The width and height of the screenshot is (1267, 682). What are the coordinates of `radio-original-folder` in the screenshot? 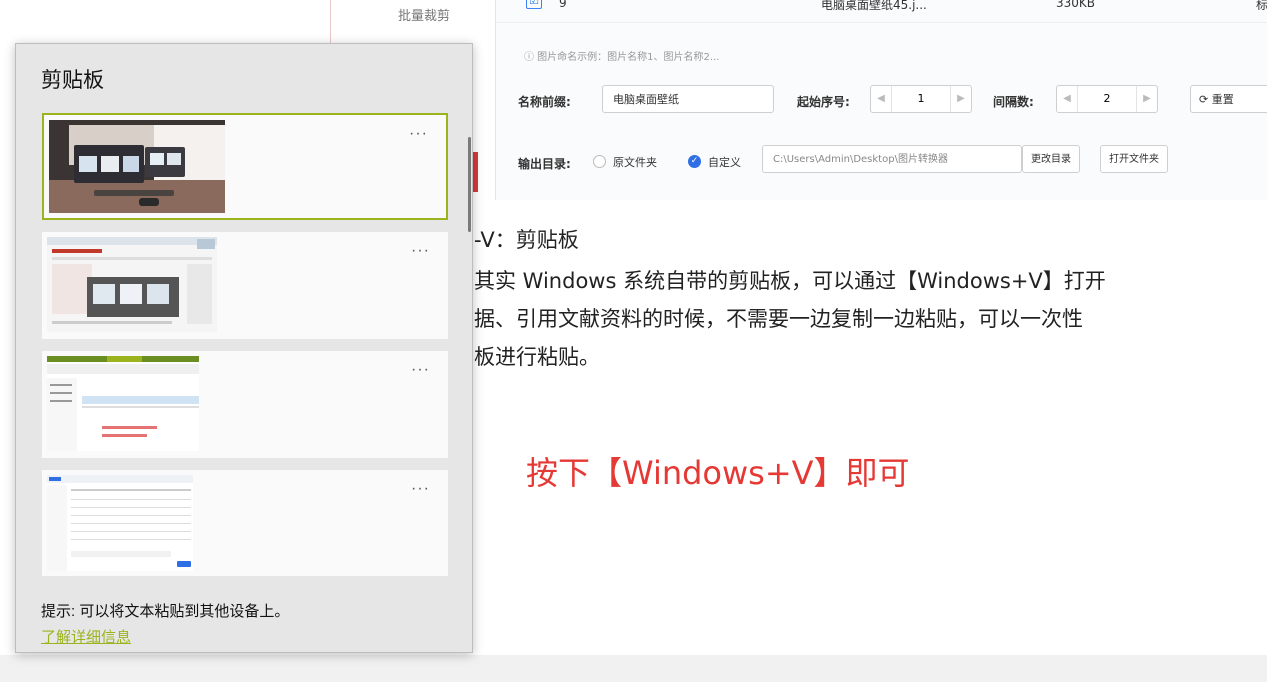 It's located at (599, 161).